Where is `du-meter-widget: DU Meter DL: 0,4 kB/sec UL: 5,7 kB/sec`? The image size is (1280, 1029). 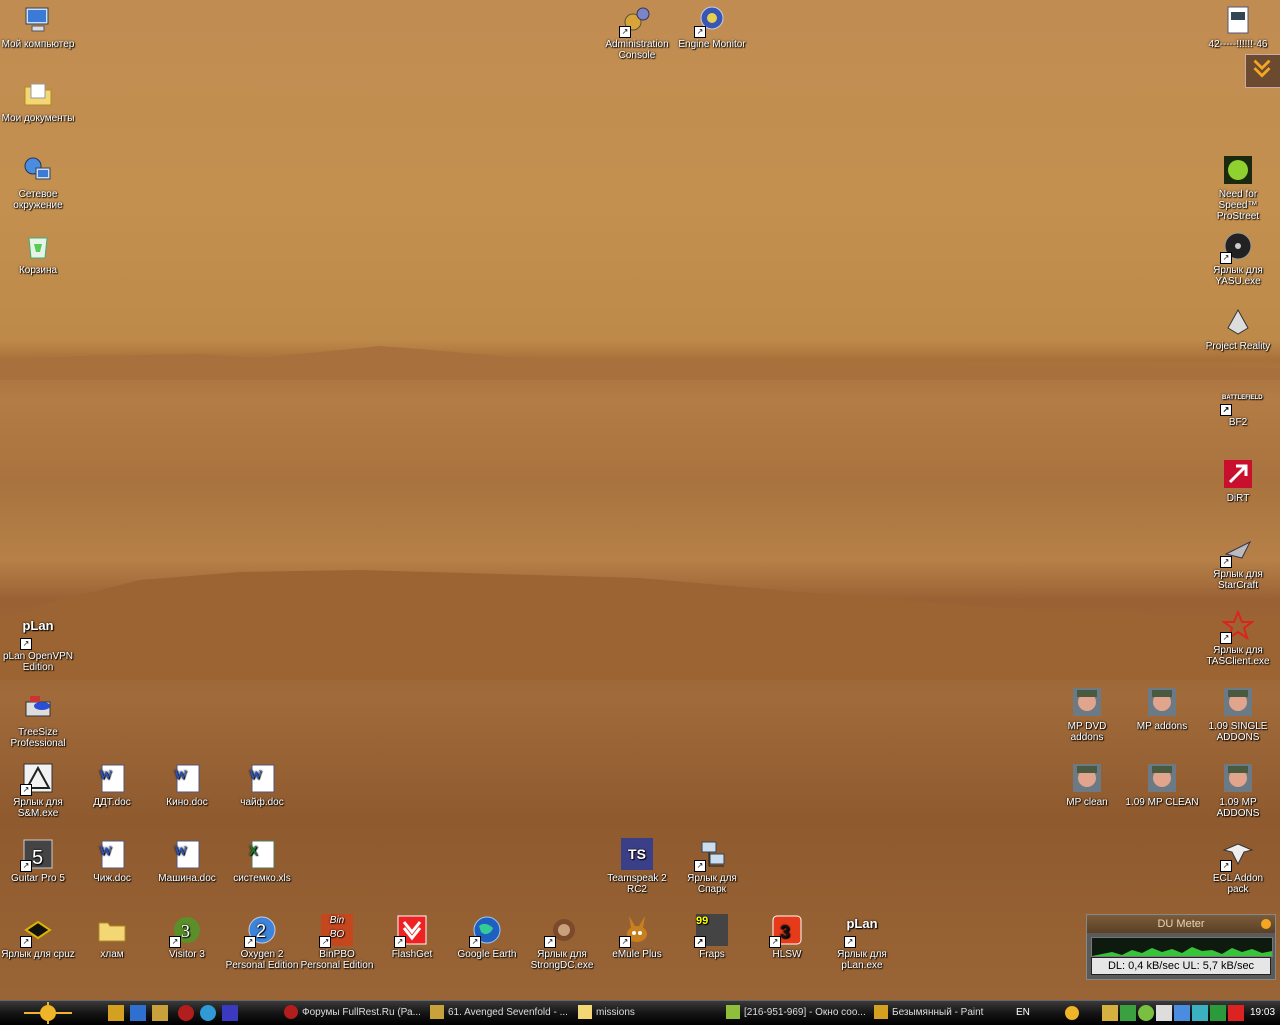 du-meter-widget: DU Meter DL: 0,4 kB/sec UL: 5,7 kB/sec is located at coordinates (1181, 947).